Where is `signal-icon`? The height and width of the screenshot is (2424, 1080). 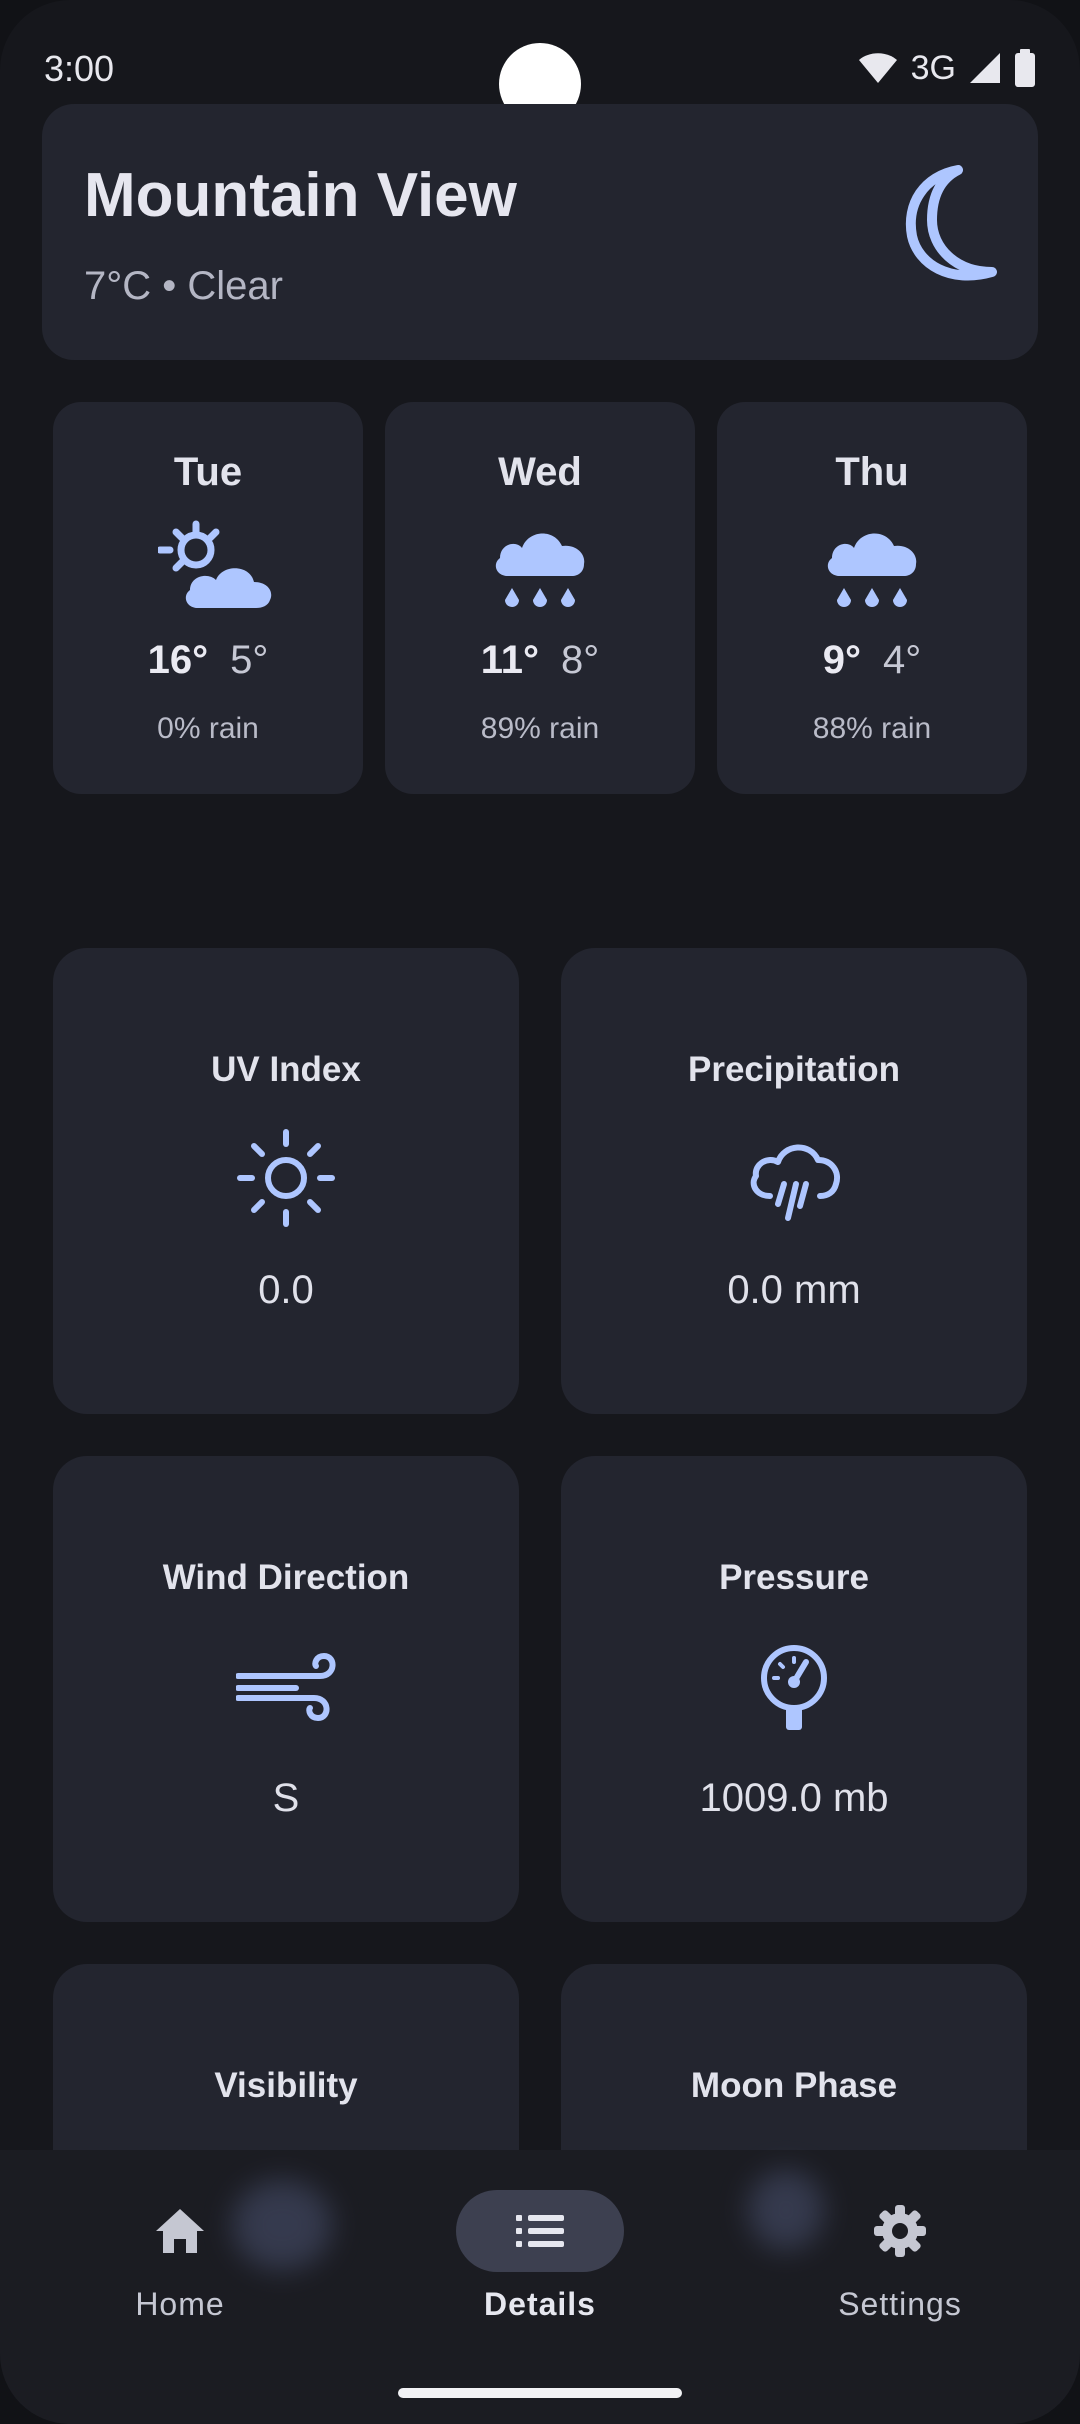
signal-icon is located at coordinates (985, 68).